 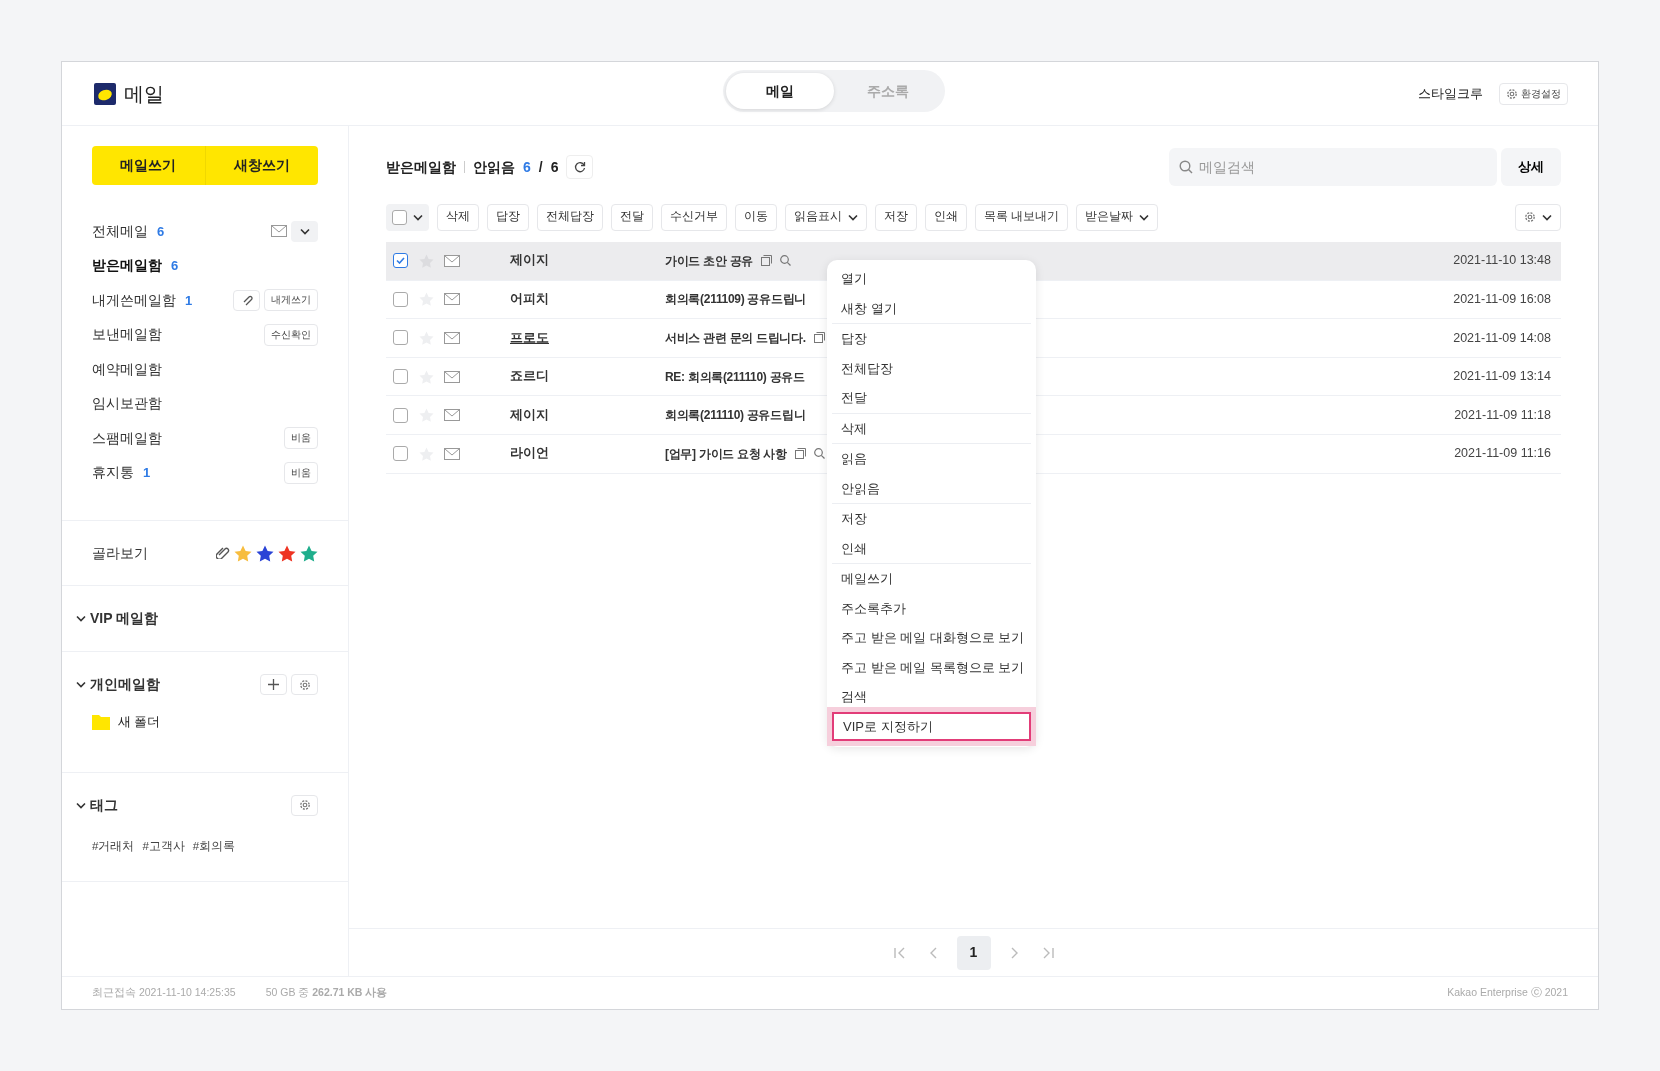 I want to click on filter-label: 골라보기, so click(x=120, y=553).